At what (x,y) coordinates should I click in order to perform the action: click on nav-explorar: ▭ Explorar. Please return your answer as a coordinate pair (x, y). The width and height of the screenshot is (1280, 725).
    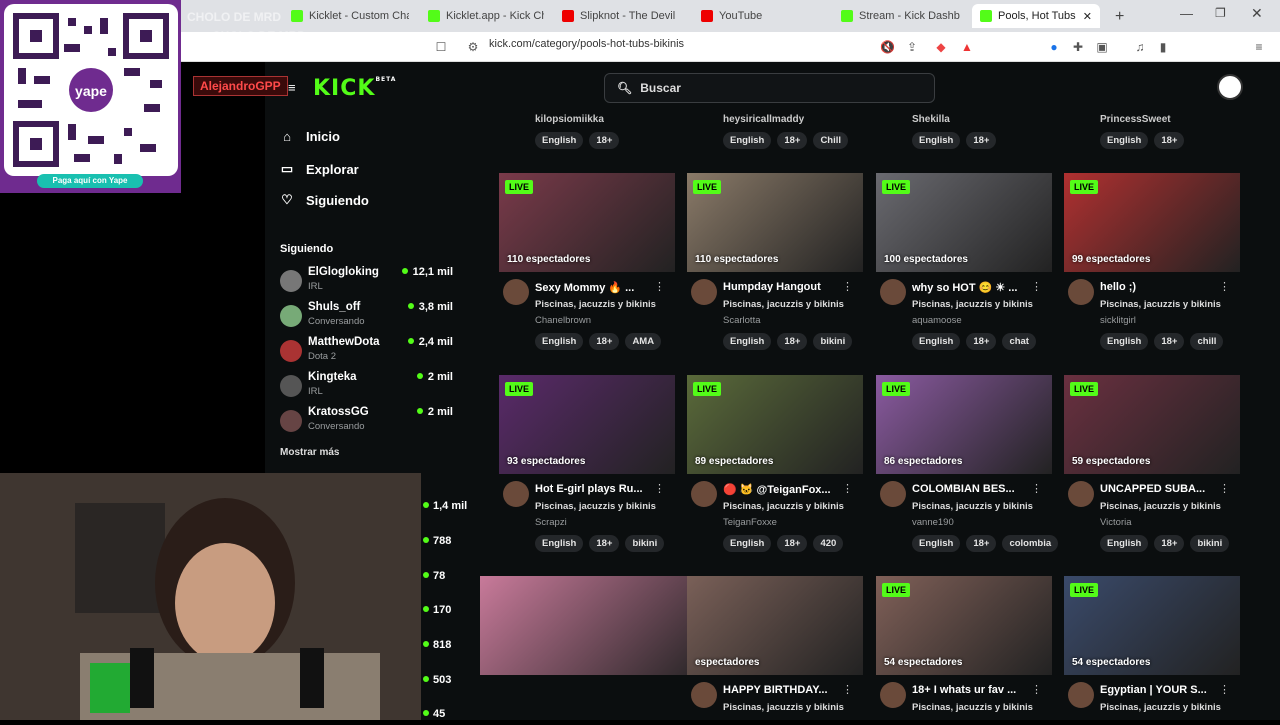
    Looking at the image, I should click on (319, 169).